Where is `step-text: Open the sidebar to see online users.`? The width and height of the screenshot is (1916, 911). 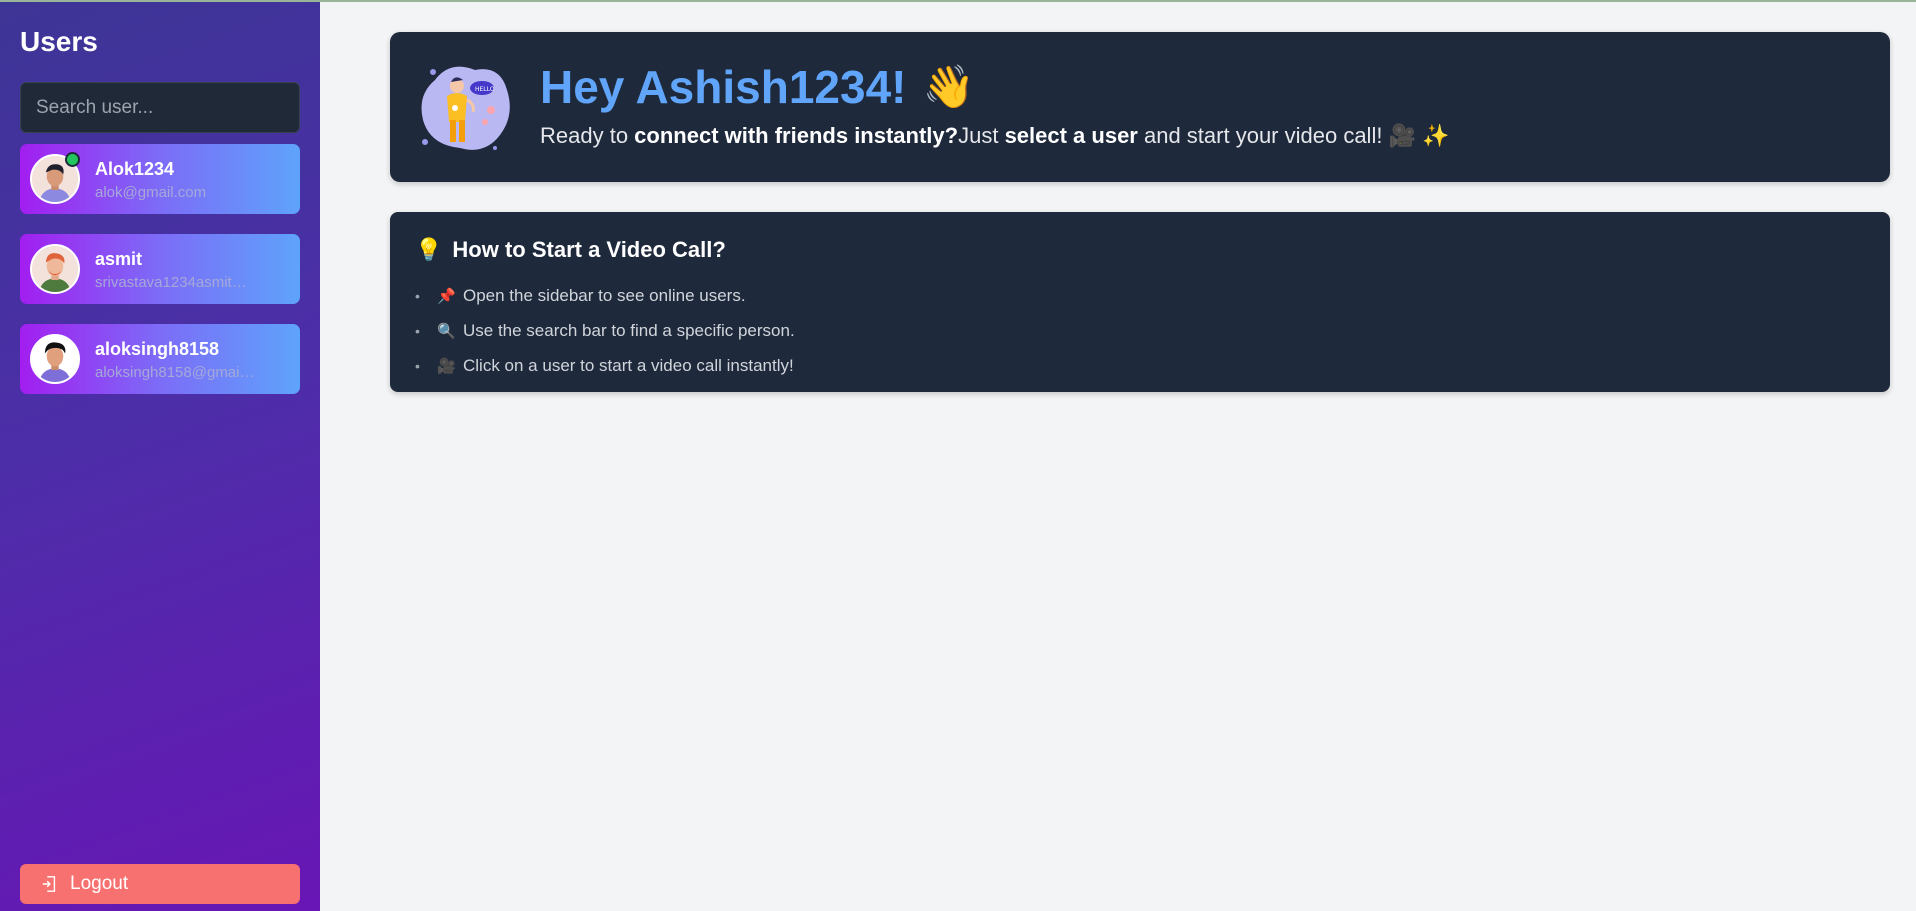 step-text: Open the sidebar to see online users. is located at coordinates (604, 295).